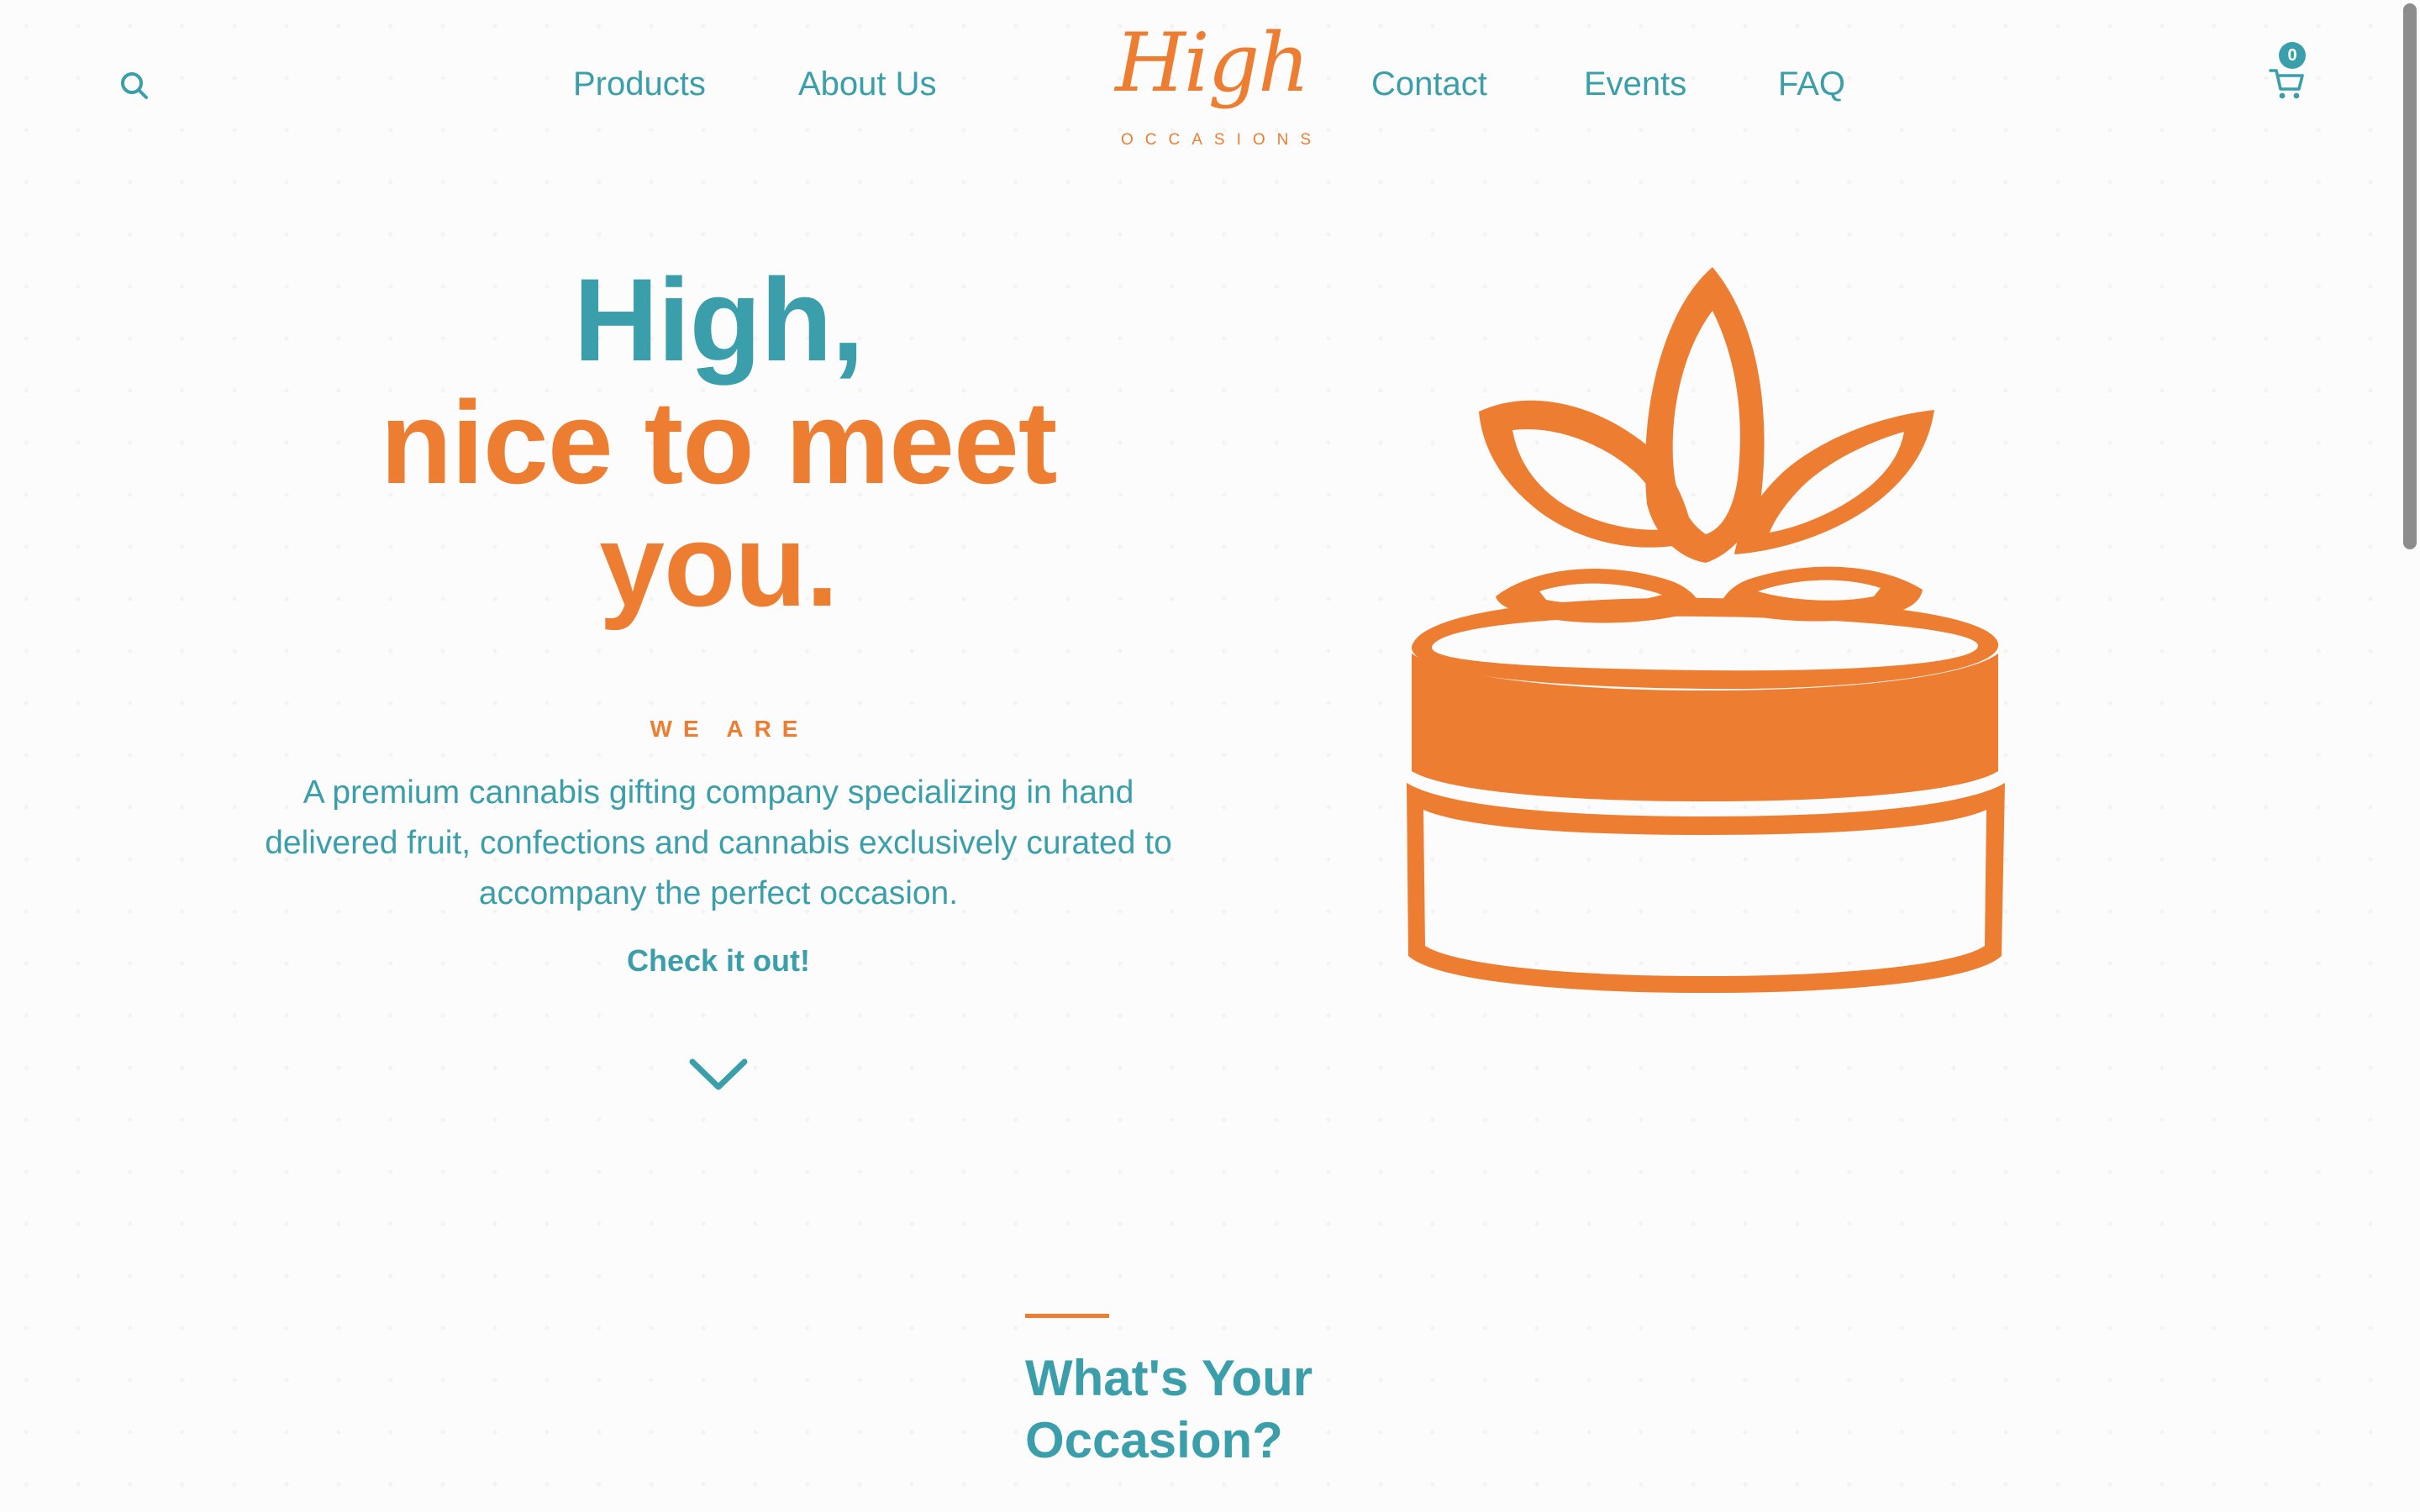 This screenshot has height=1512, width=2420. I want to click on search-button, so click(134, 85).